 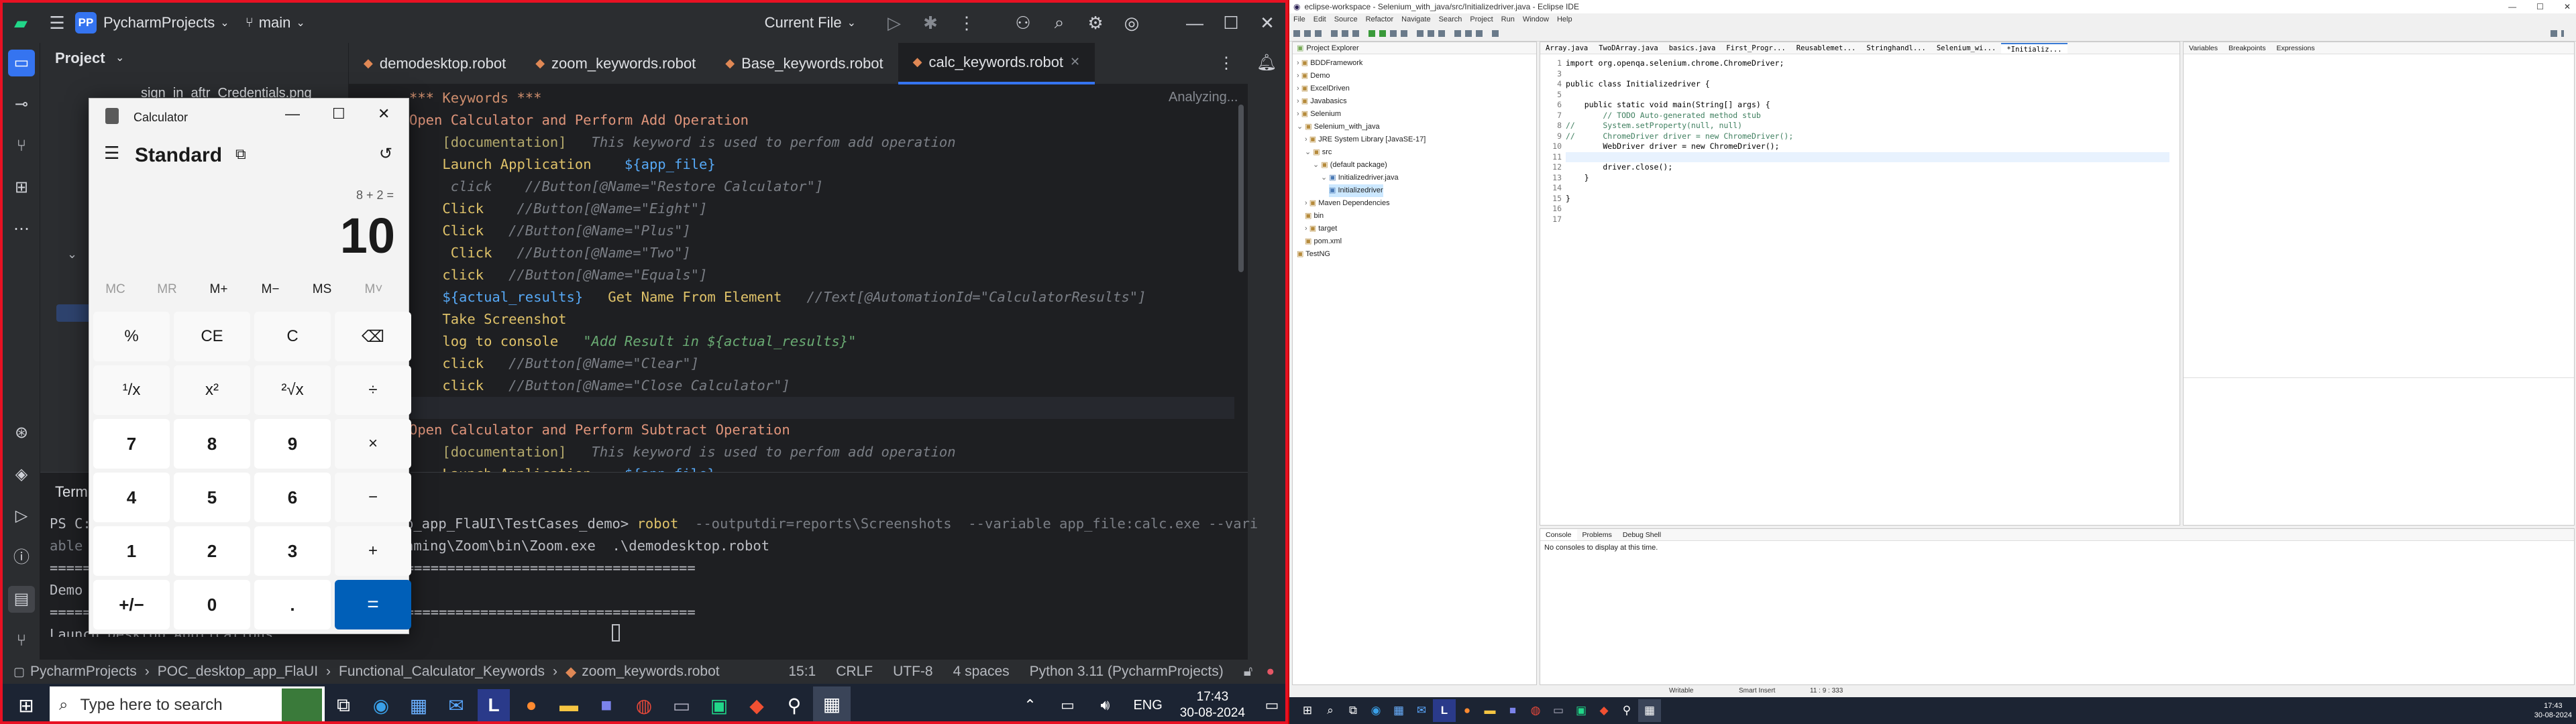 What do you see at coordinates (1226, 63) in the screenshot?
I see `tab-options-icon: ⋮` at bounding box center [1226, 63].